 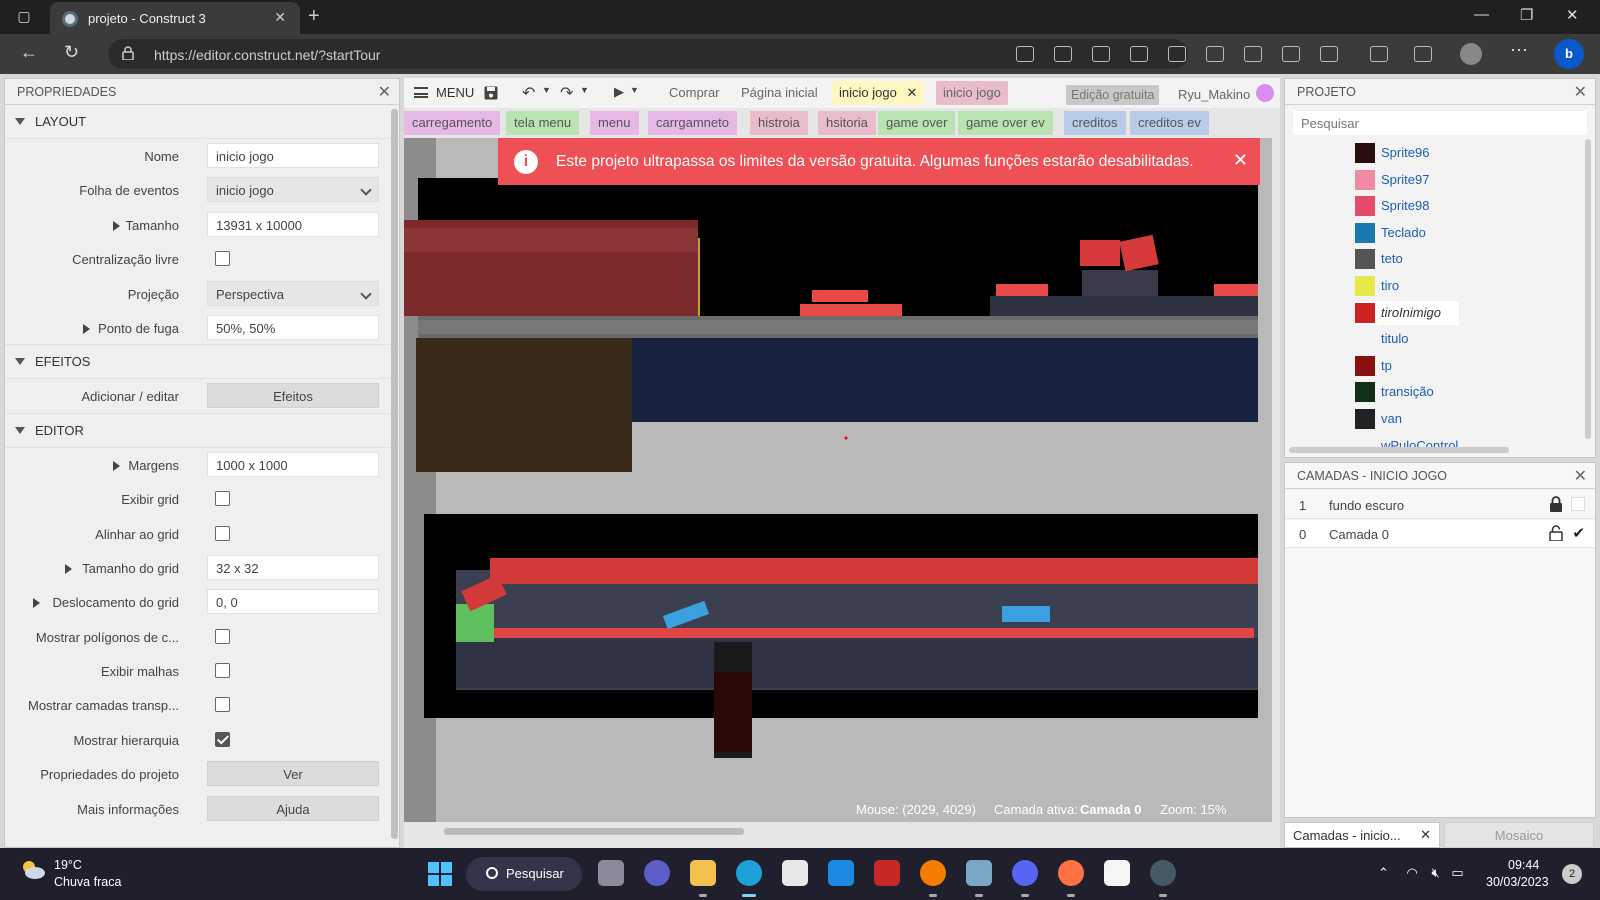 I want to click on layer-row: 1 fundo escuro, so click(x=1440, y=505).